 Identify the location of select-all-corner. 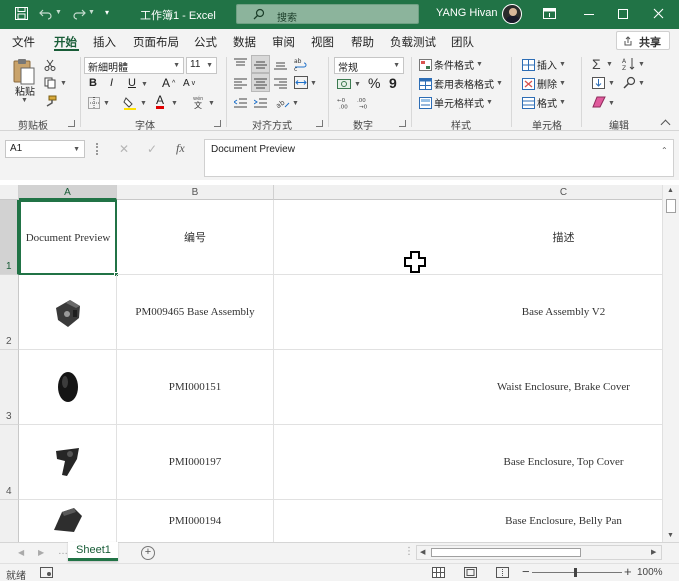
(9, 192).